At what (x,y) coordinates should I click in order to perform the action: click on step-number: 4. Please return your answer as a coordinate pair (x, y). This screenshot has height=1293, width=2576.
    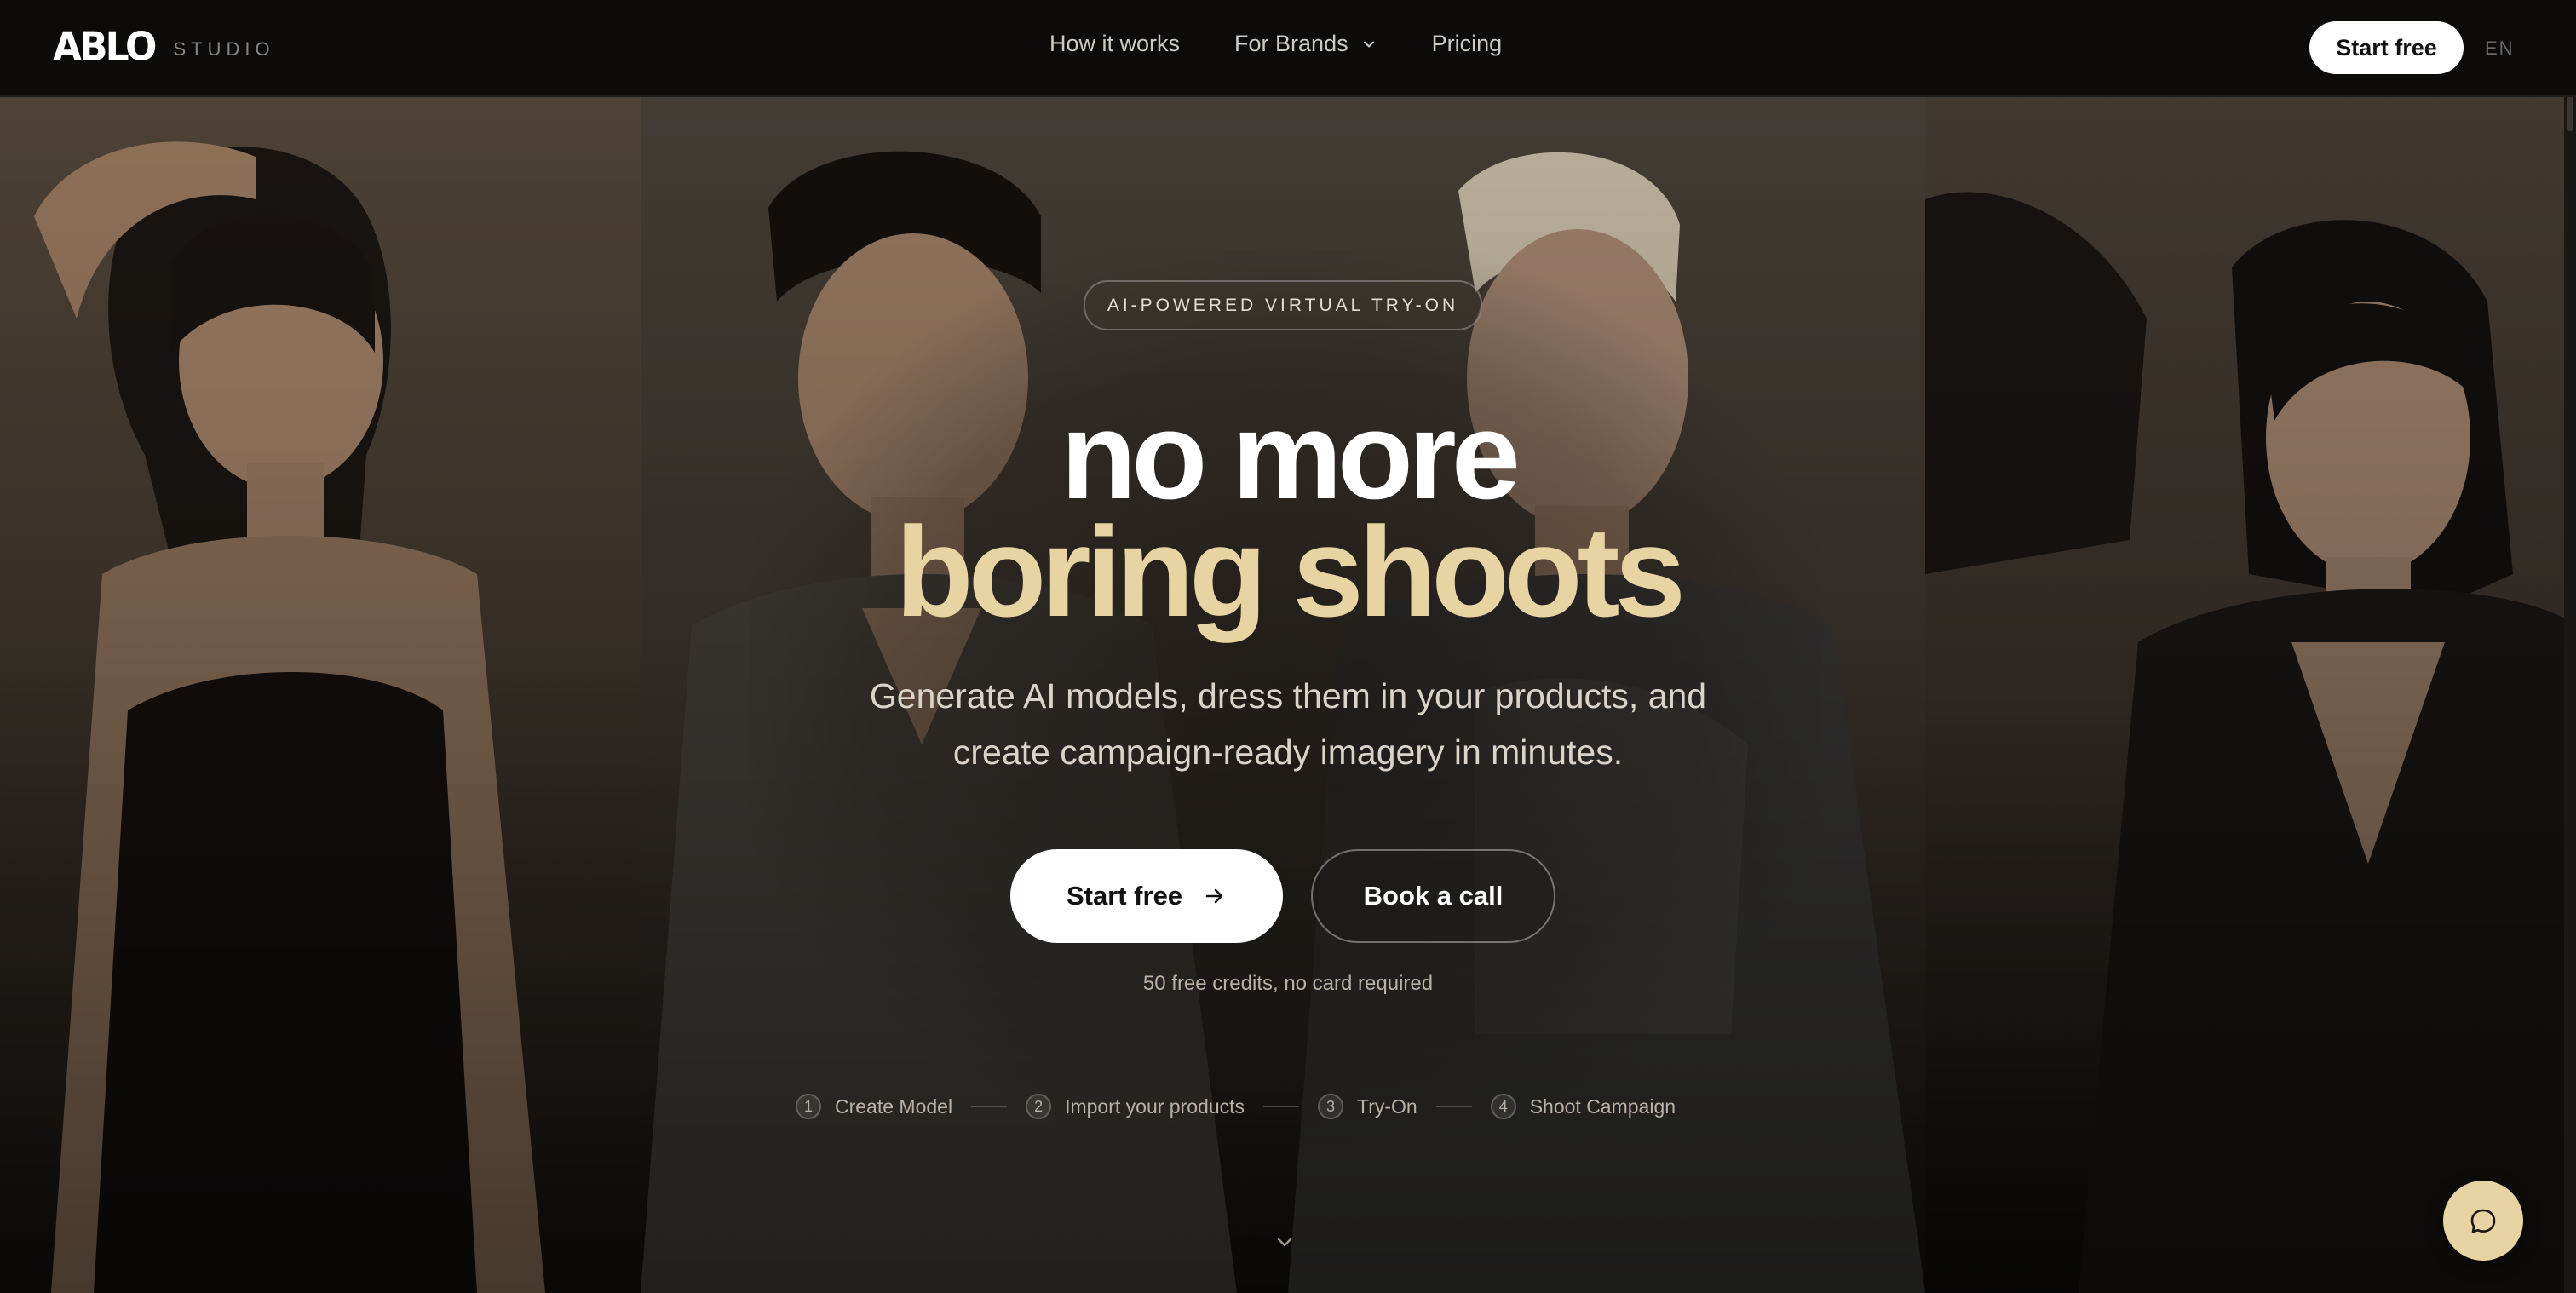
    Looking at the image, I should click on (1503, 1106).